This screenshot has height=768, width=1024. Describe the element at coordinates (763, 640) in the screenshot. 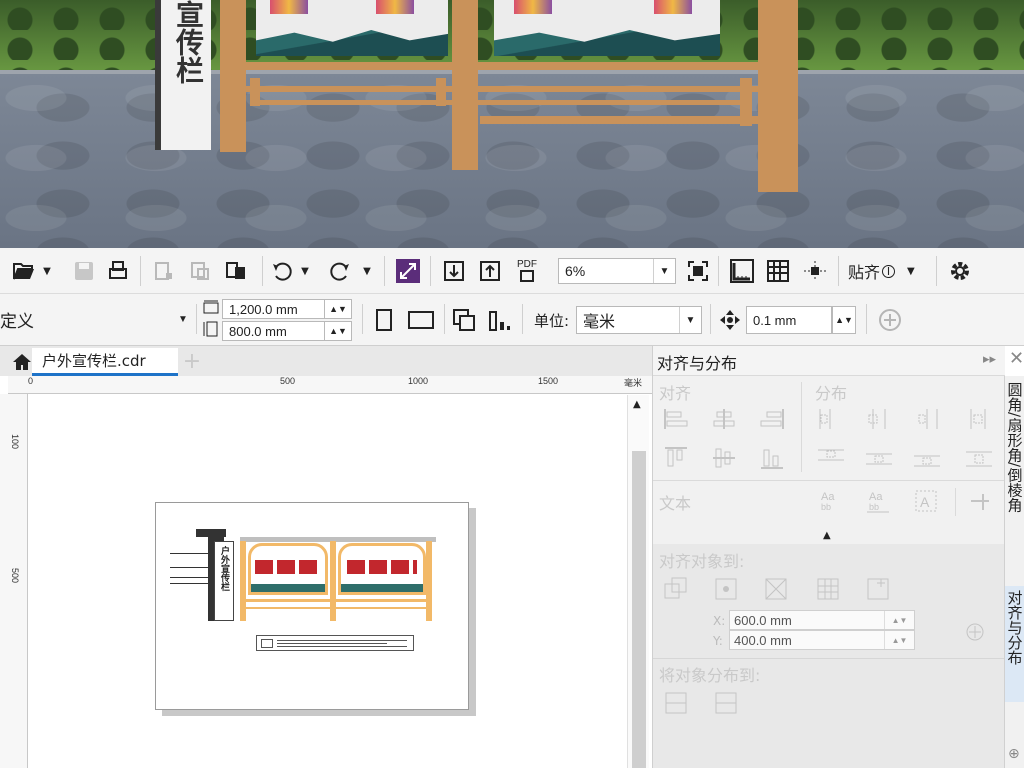

I see `align-y-value: 400.0 mm` at that location.